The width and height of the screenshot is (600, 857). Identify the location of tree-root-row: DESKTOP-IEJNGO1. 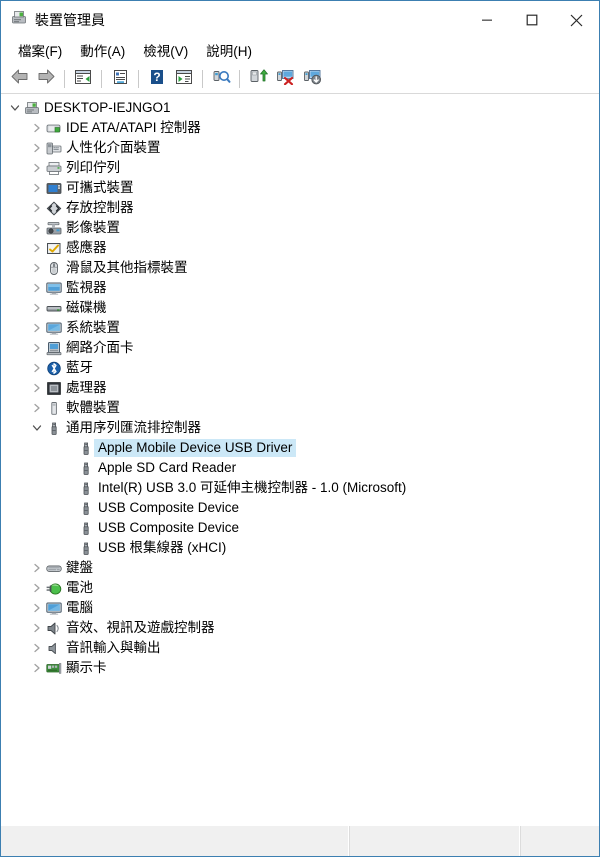
(300, 108).